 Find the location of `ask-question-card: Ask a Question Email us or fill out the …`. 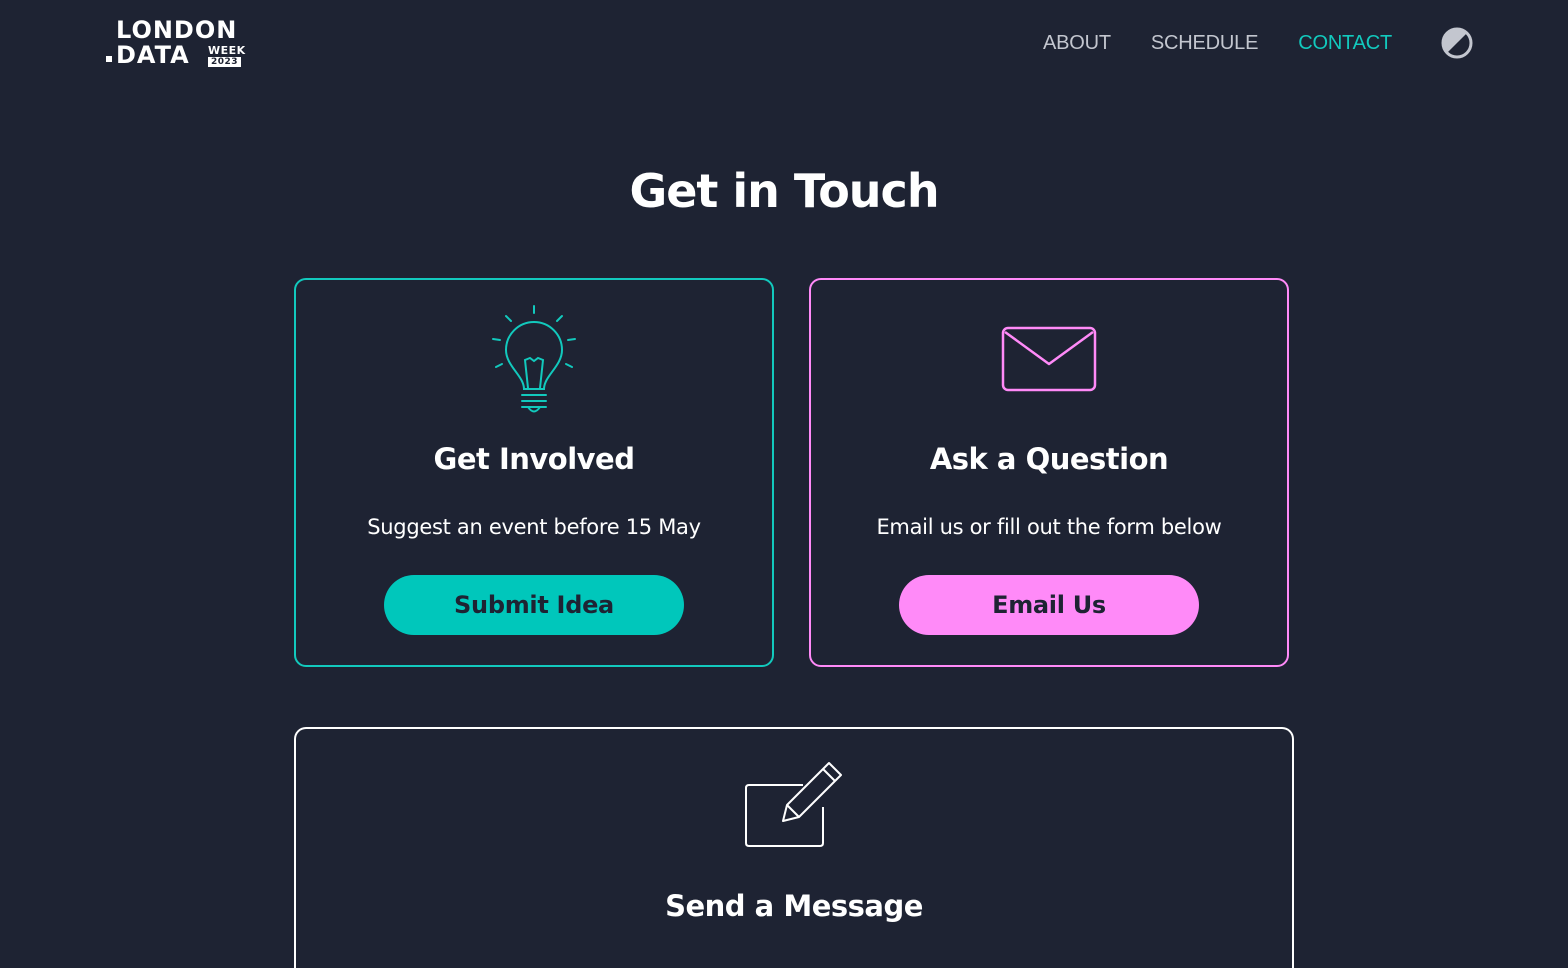

ask-question-card: Ask a Question Email us or fill out the … is located at coordinates (1049, 472).